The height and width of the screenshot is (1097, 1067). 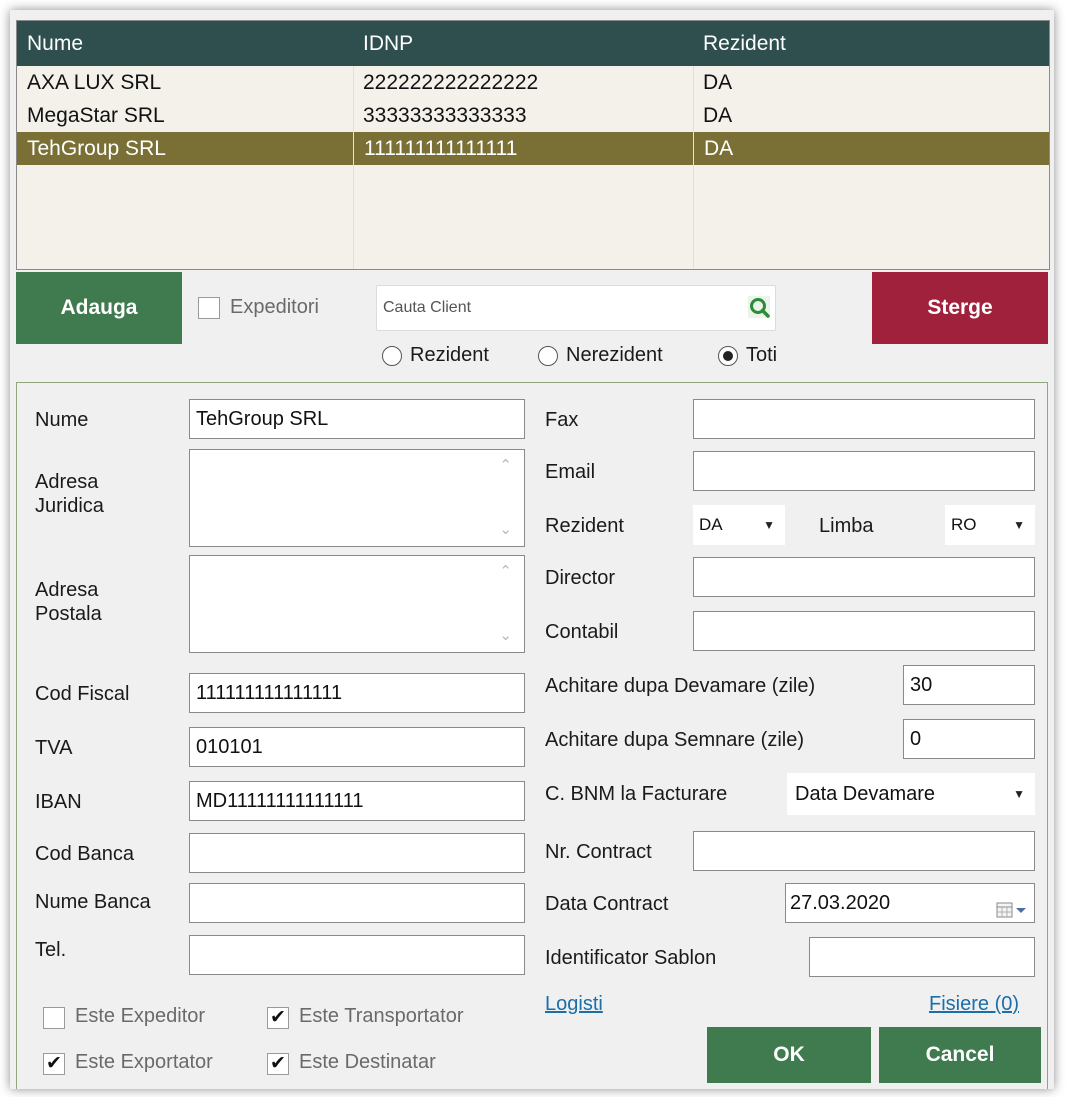 What do you see at coordinates (576, 308) in the screenshot?
I see `search-input: Cauta Client` at bounding box center [576, 308].